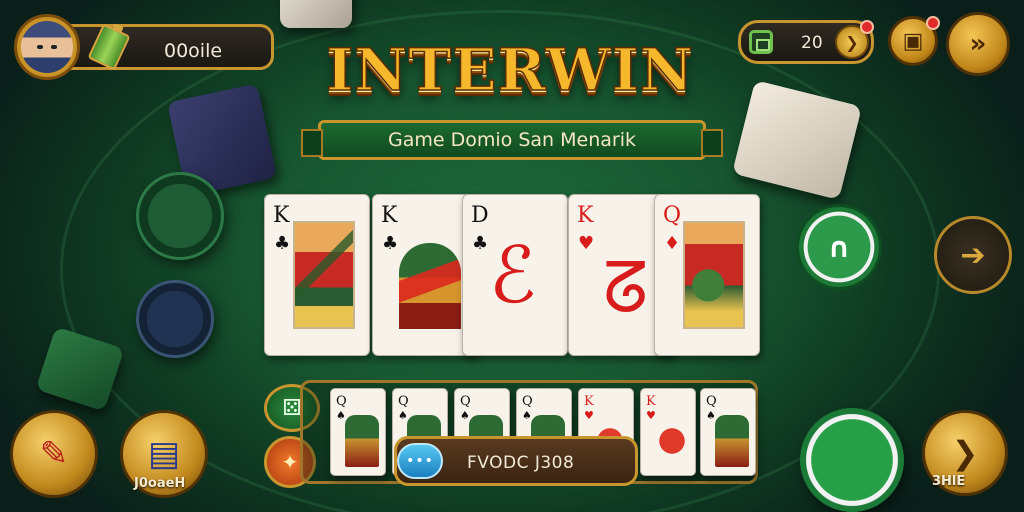 This screenshot has height=512, width=1024. What do you see at coordinates (761, 42) in the screenshot?
I see `chest-icon` at bounding box center [761, 42].